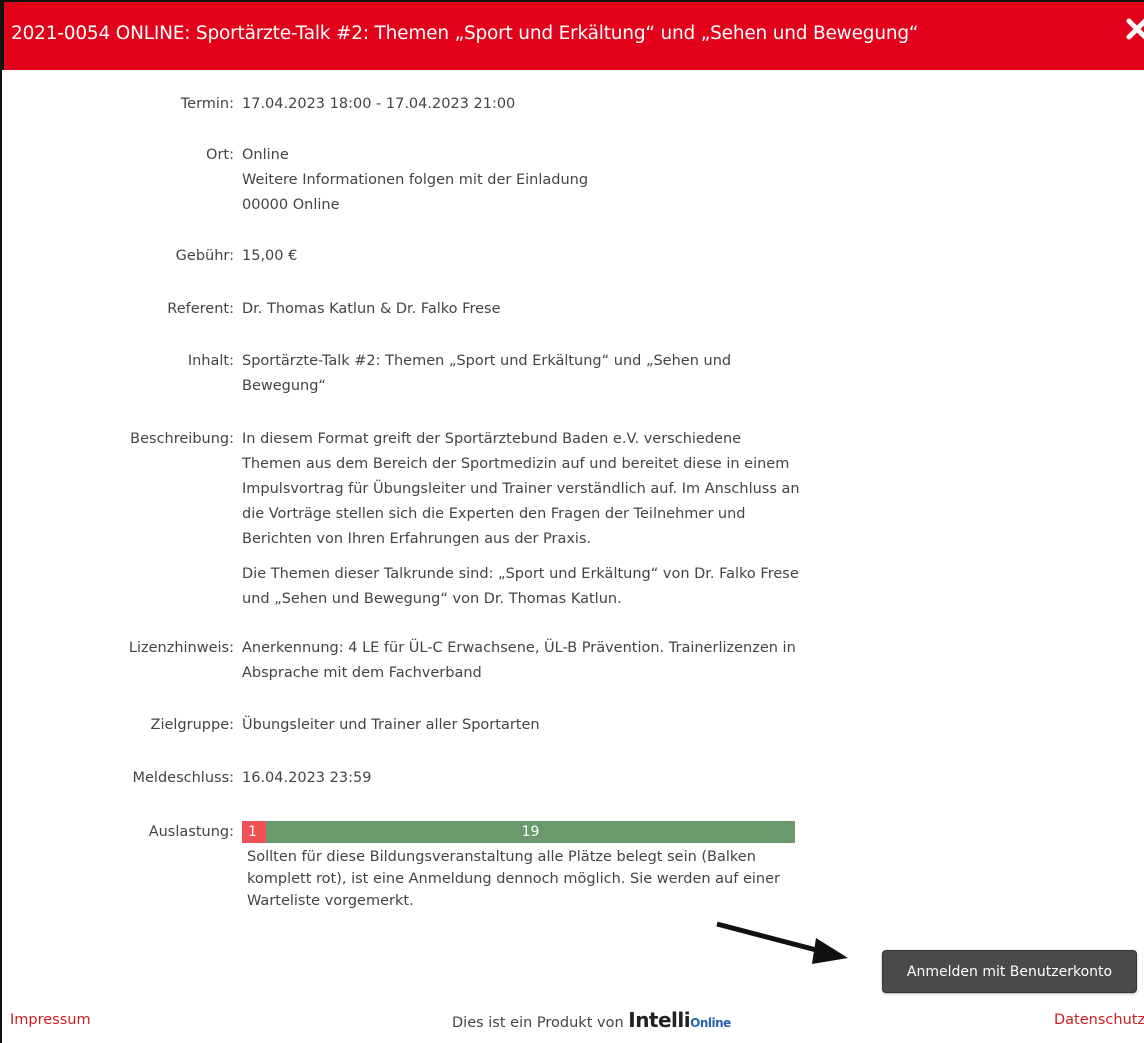 This screenshot has height=1043, width=1144. Describe the element at coordinates (710, 1023) in the screenshot. I see `logo-sub: Online` at that location.